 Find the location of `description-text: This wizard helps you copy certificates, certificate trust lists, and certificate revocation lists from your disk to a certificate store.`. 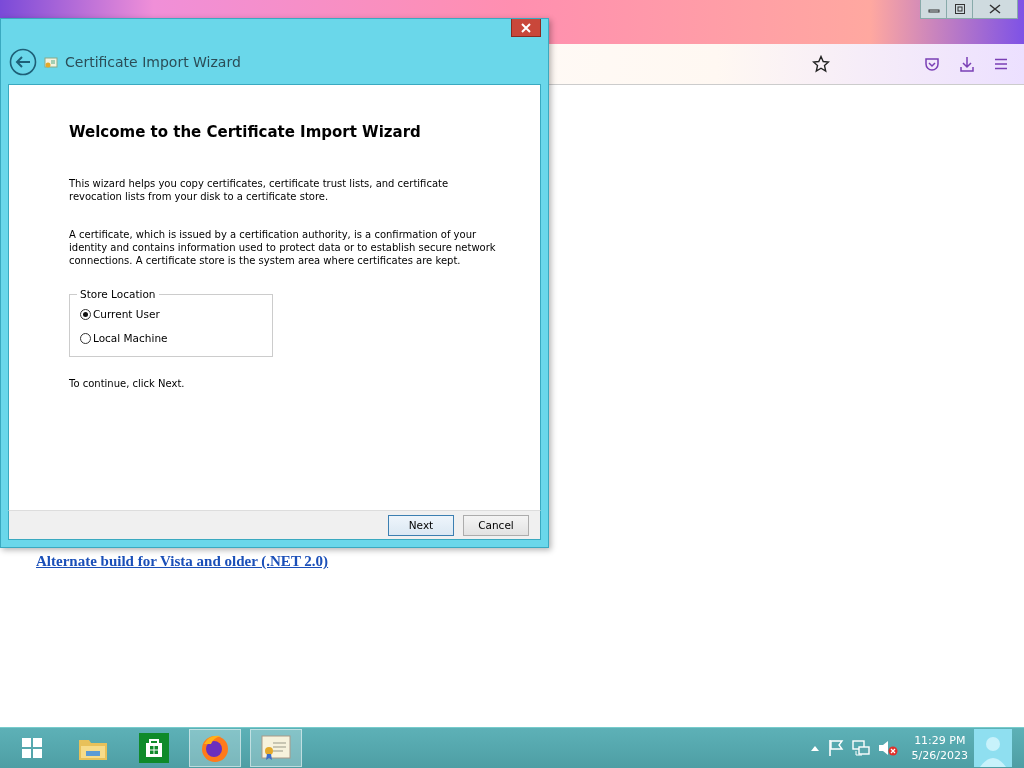

description-text: This wizard helps you copy certificates, certificate trust lists, and certificate revocation lists from your disk to a certificate store. is located at coordinates (259, 190).